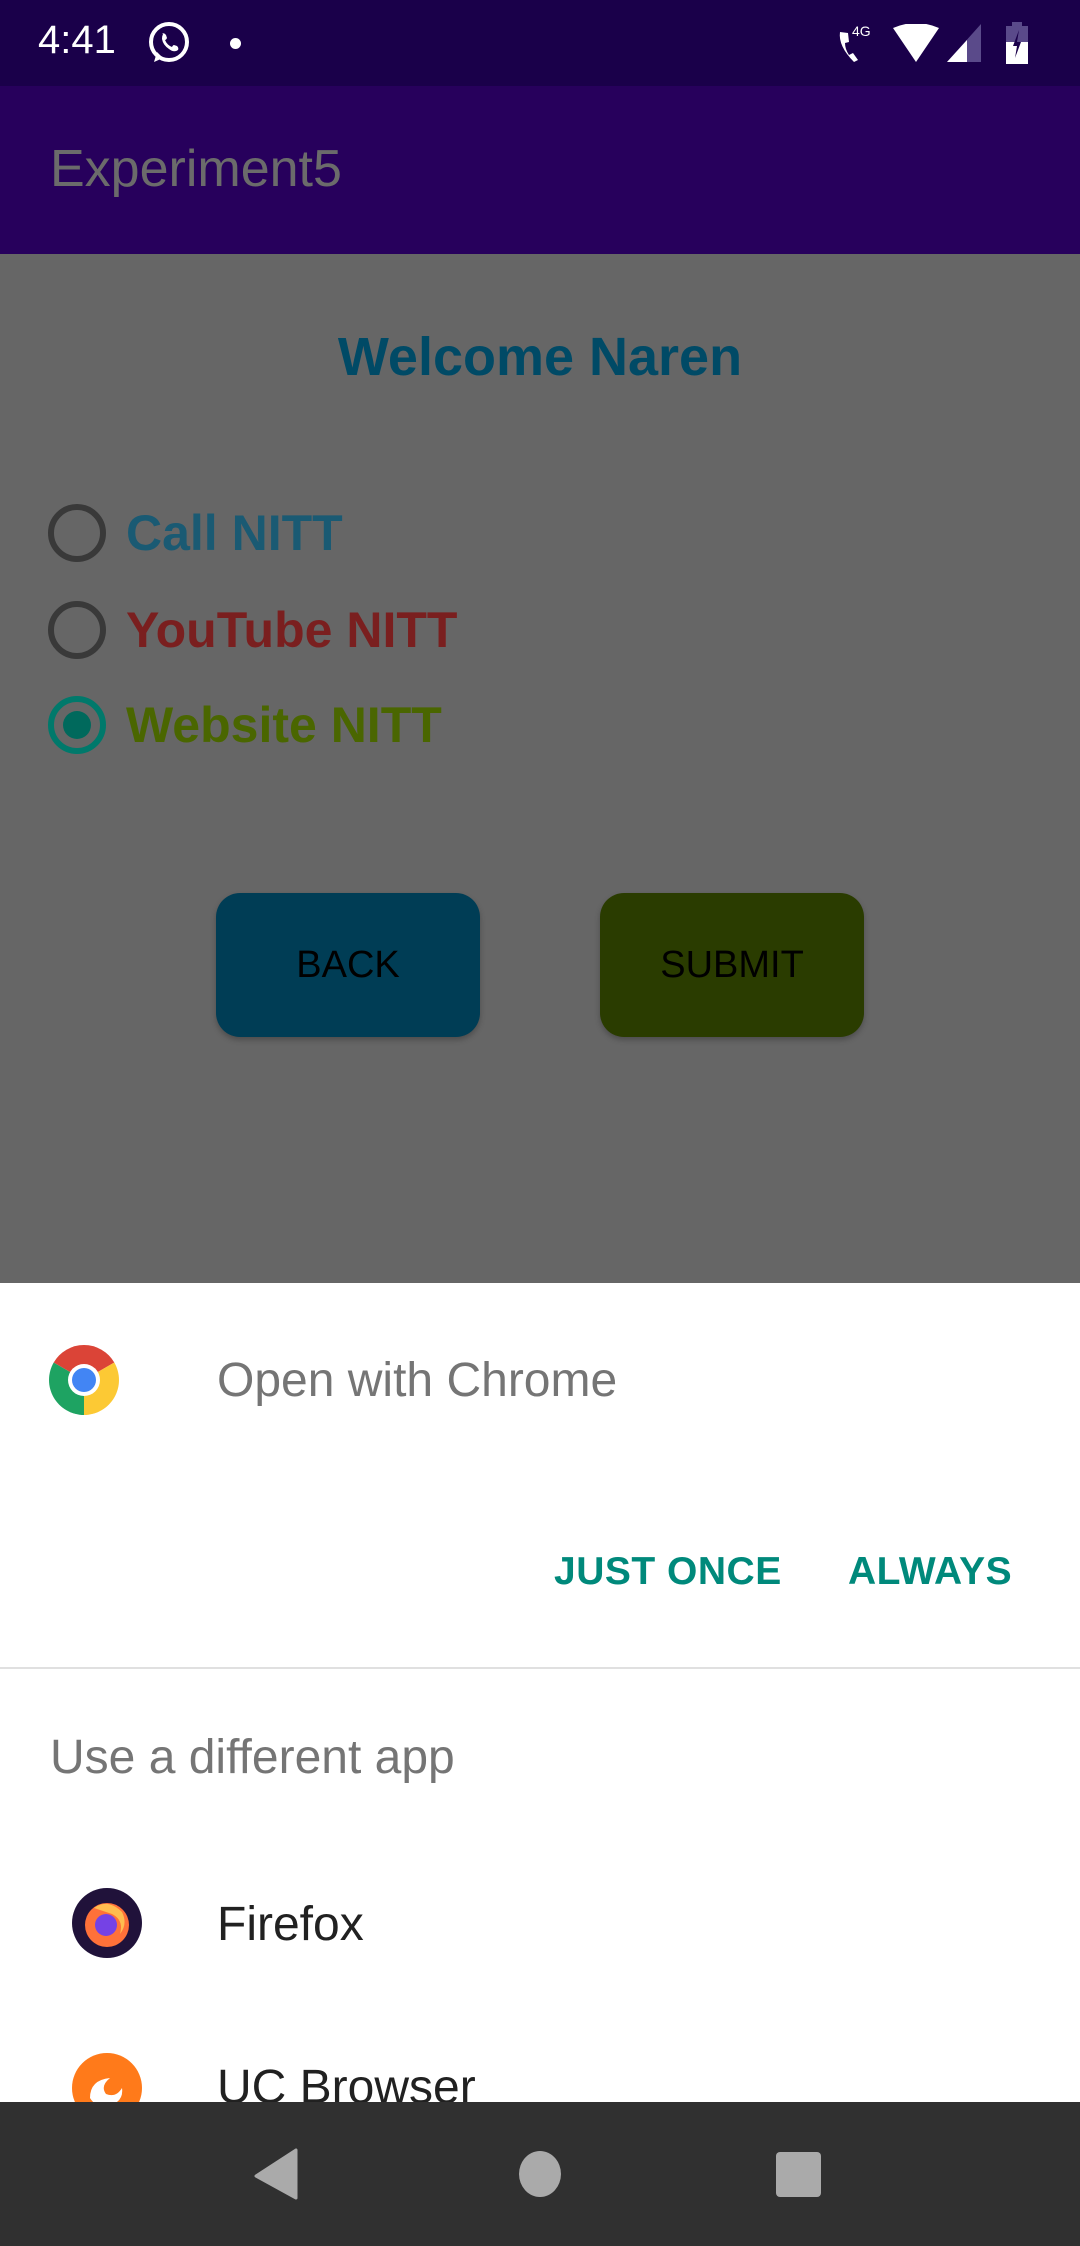  What do you see at coordinates (169, 42) in the screenshot?
I see `whatsapp-icon` at bounding box center [169, 42].